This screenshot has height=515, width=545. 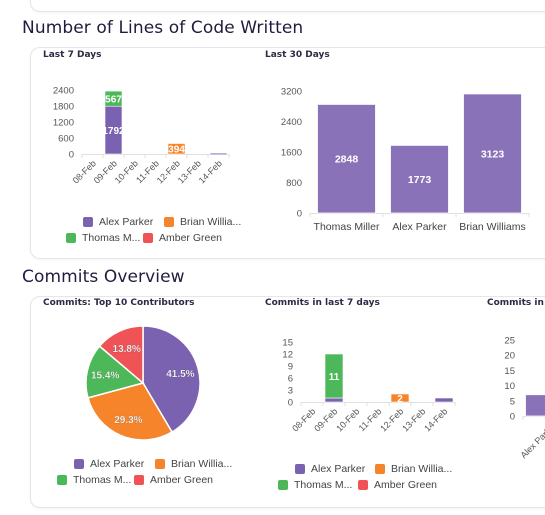 I want to click on y-tick-label: 3200, so click(x=291, y=92).